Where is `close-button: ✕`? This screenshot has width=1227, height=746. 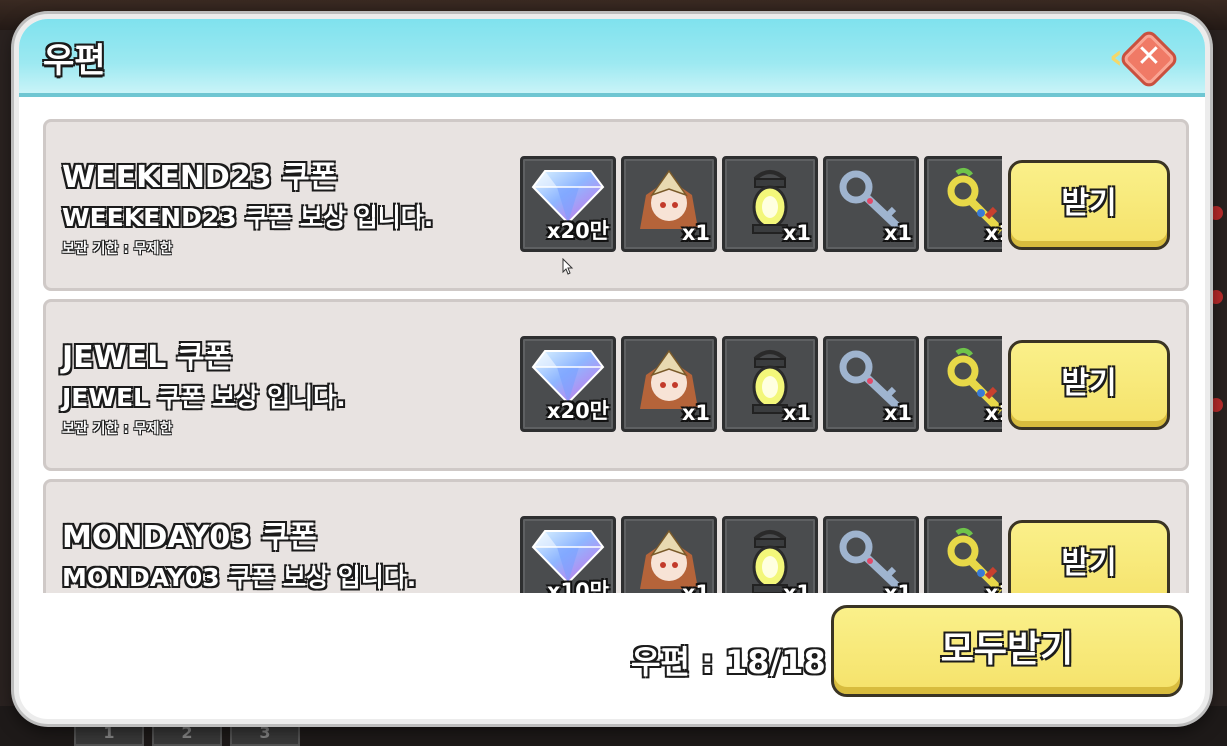 close-button: ✕ is located at coordinates (1149, 59).